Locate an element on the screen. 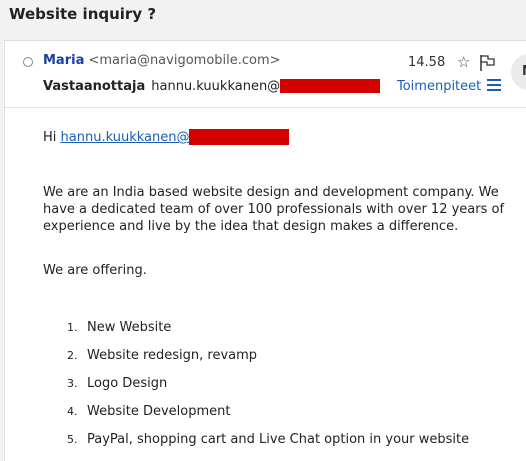 The height and width of the screenshot is (461, 526). recipient-line: Vastaanottaja hannu.kuukkanen@ is located at coordinates (212, 86).